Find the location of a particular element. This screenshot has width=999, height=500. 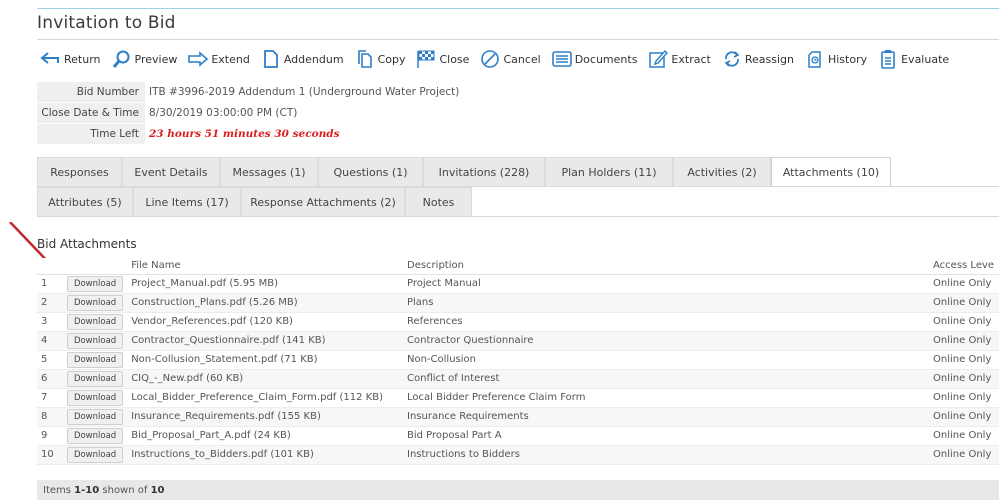

cancel-button: Cancel is located at coordinates (510, 59).